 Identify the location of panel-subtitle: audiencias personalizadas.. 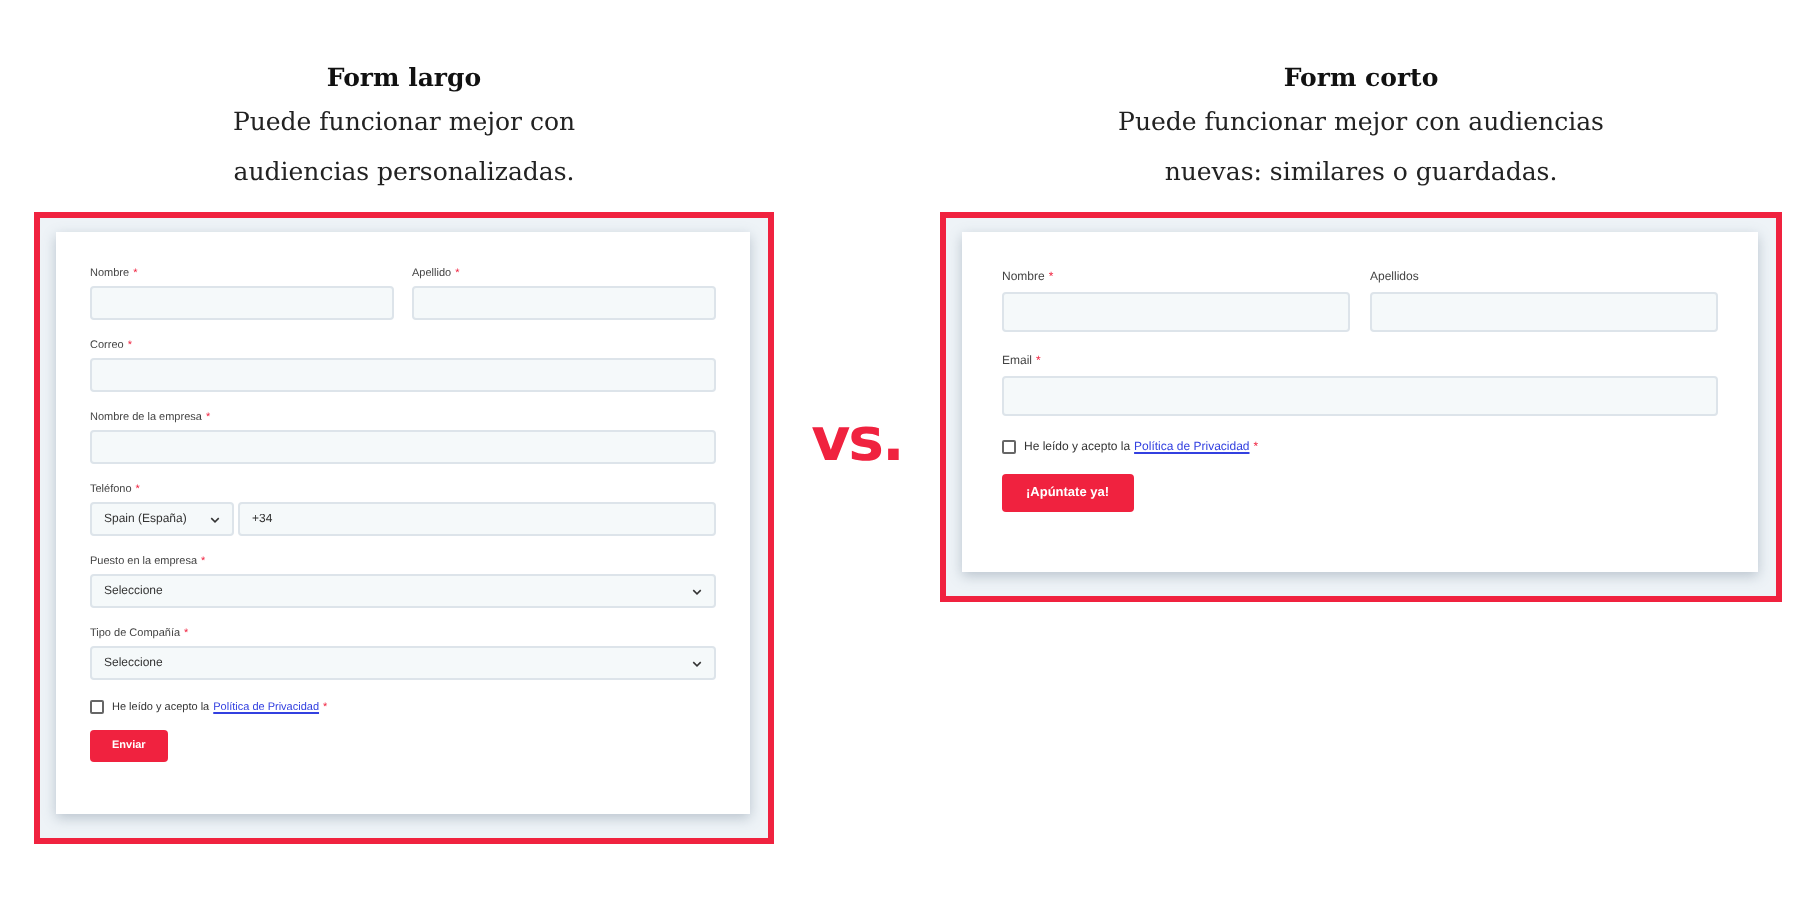
(404, 172).